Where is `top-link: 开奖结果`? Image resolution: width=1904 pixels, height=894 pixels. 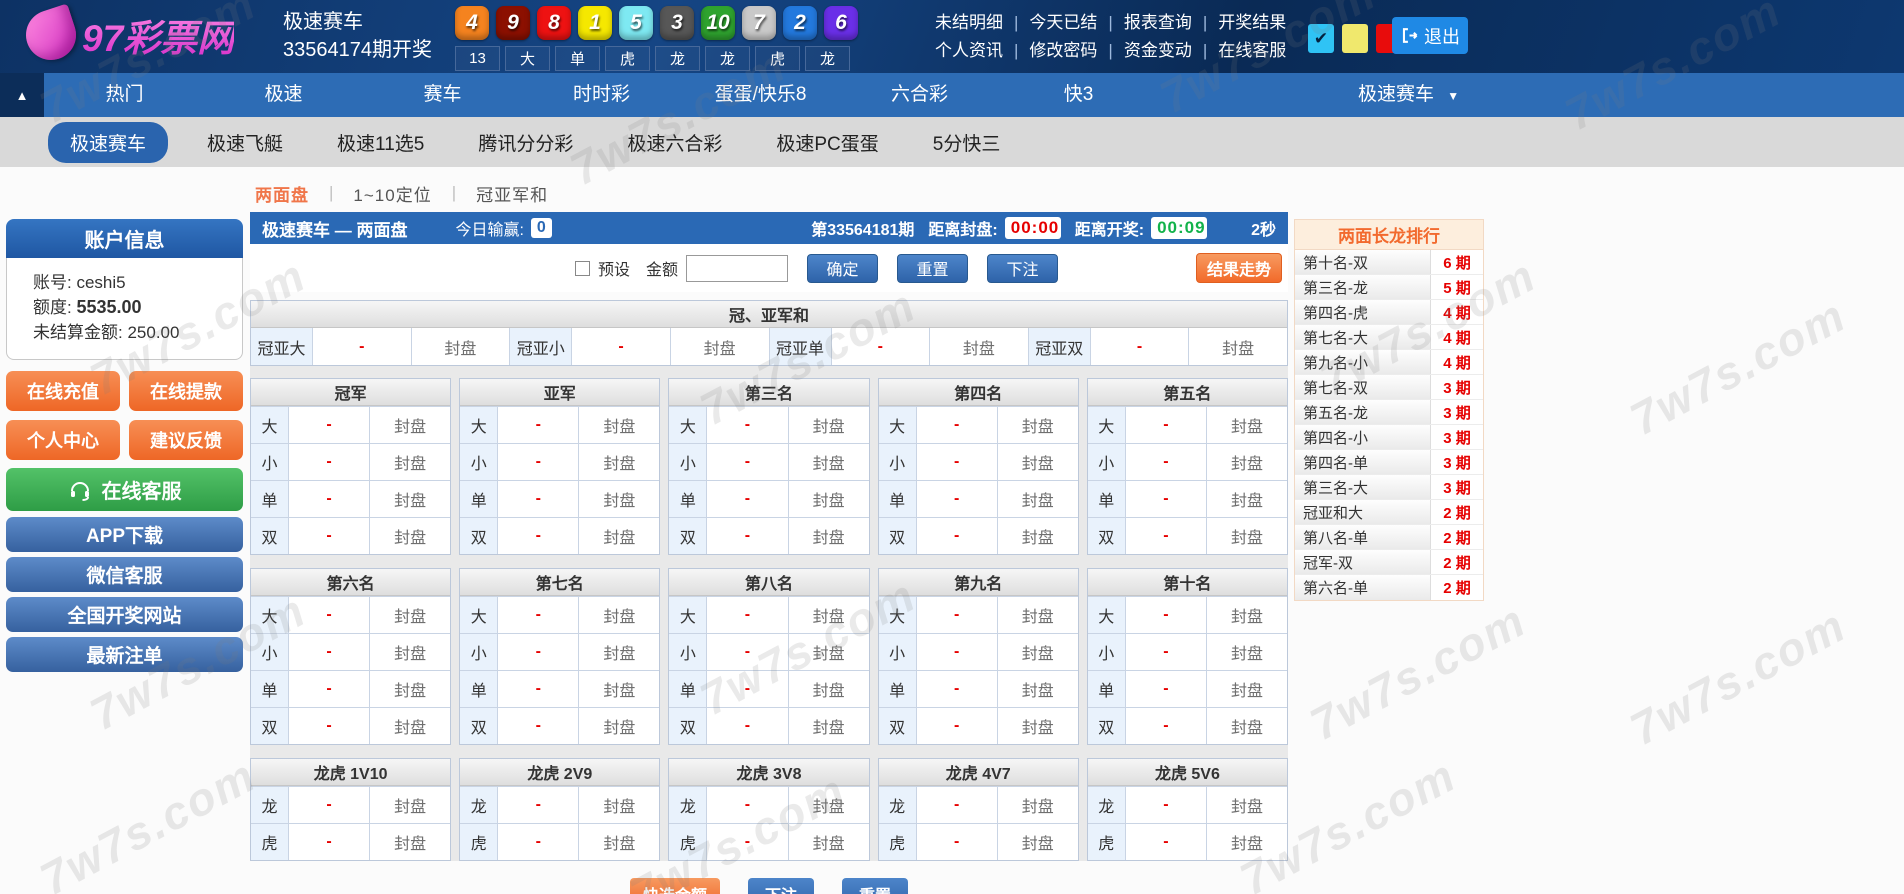 top-link: 开奖结果 is located at coordinates (1252, 22).